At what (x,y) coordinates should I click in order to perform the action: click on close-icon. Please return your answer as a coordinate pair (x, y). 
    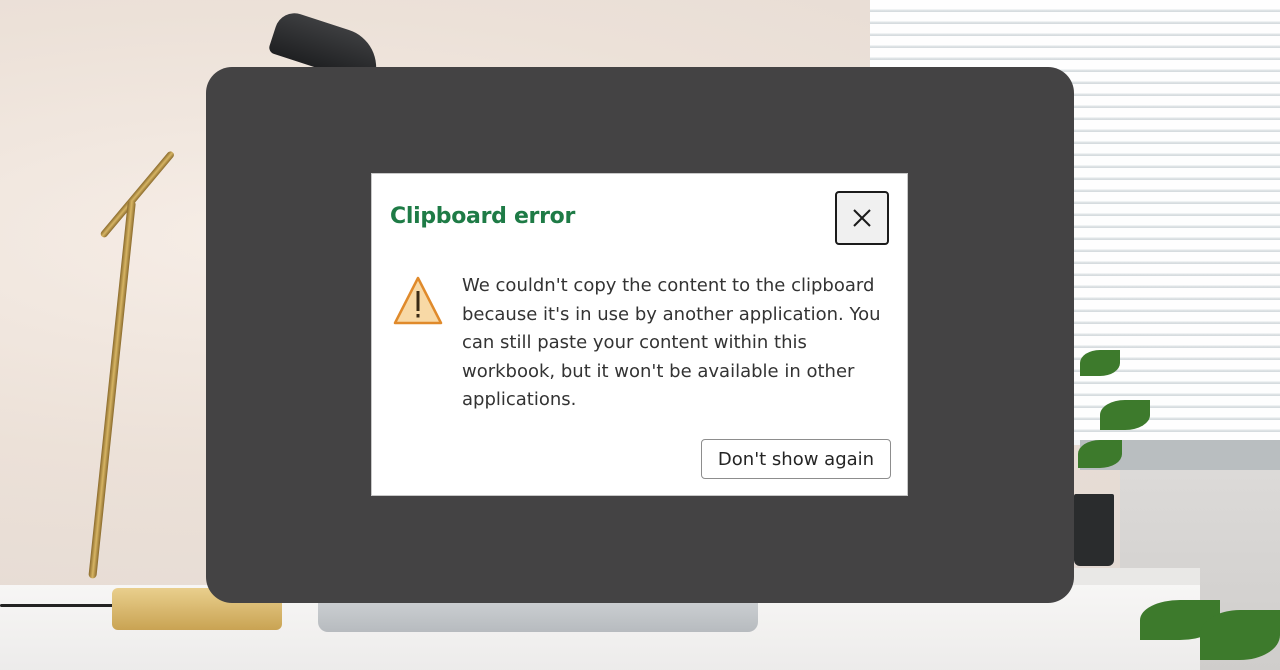
    Looking at the image, I should click on (862, 218).